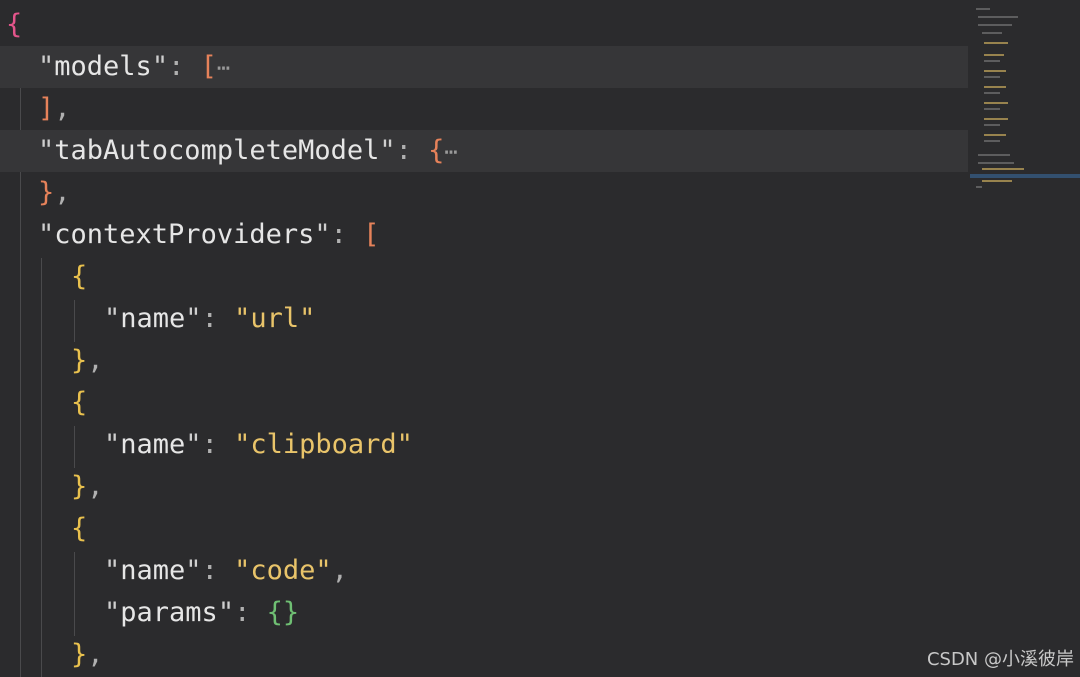 This screenshot has height=677, width=1080. I want to click on code-line: "name": "clipboard", so click(484, 445).